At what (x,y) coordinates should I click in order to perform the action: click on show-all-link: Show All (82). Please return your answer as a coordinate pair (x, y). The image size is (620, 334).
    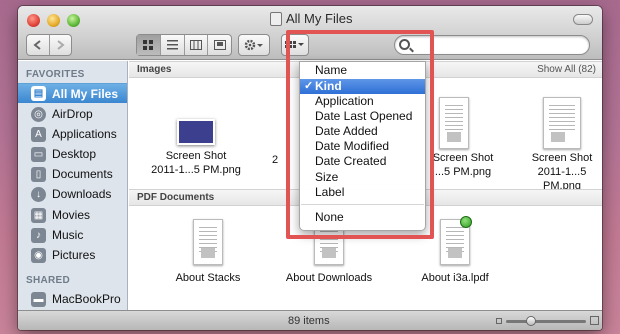
    Looking at the image, I should click on (566, 69).